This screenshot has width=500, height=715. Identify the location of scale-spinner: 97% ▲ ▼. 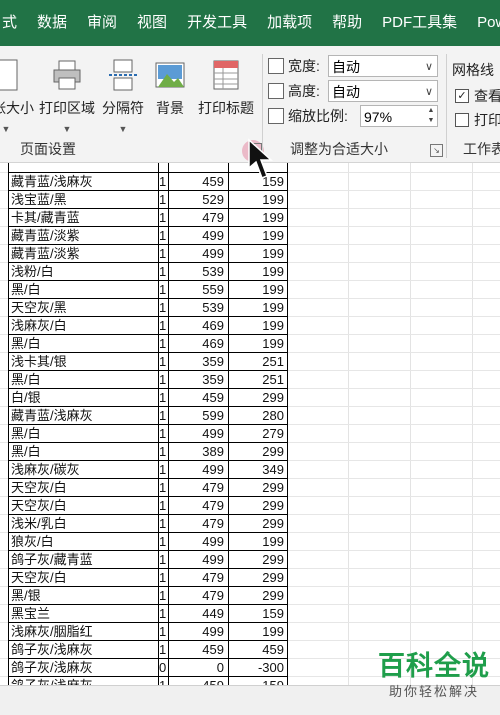
(399, 116).